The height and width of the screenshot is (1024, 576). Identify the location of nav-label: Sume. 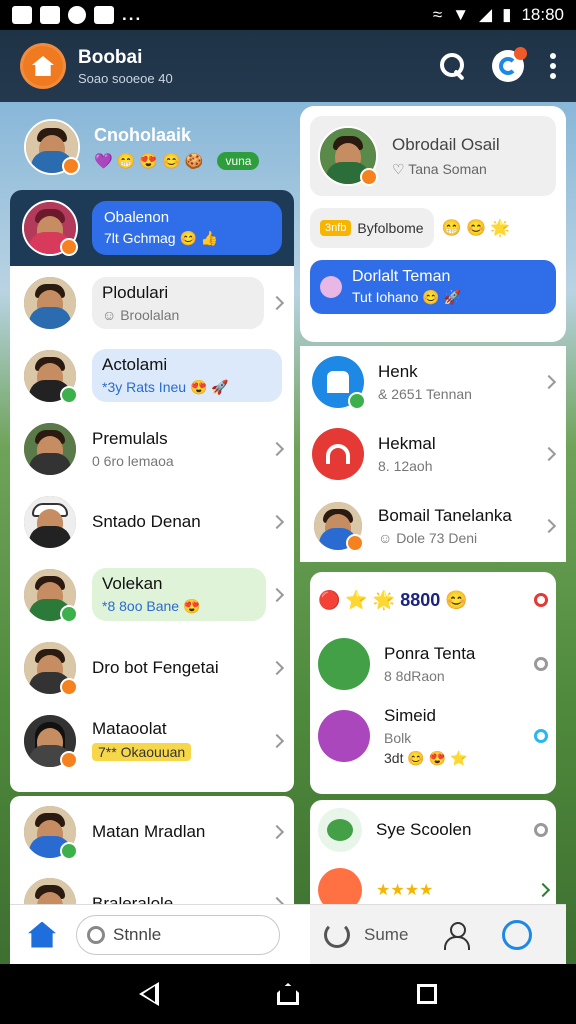
(386, 935).